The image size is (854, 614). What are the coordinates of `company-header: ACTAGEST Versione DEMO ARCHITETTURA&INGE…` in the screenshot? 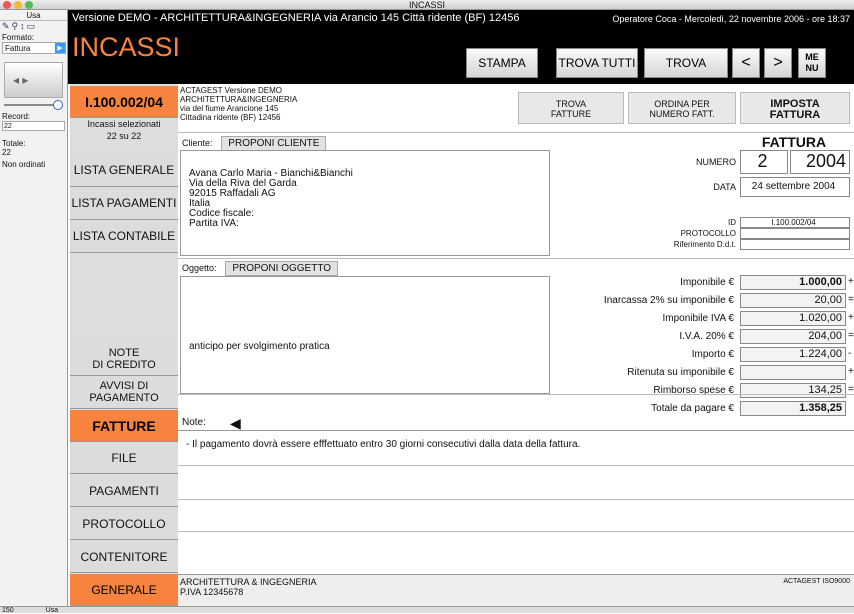 It's located at (238, 104).